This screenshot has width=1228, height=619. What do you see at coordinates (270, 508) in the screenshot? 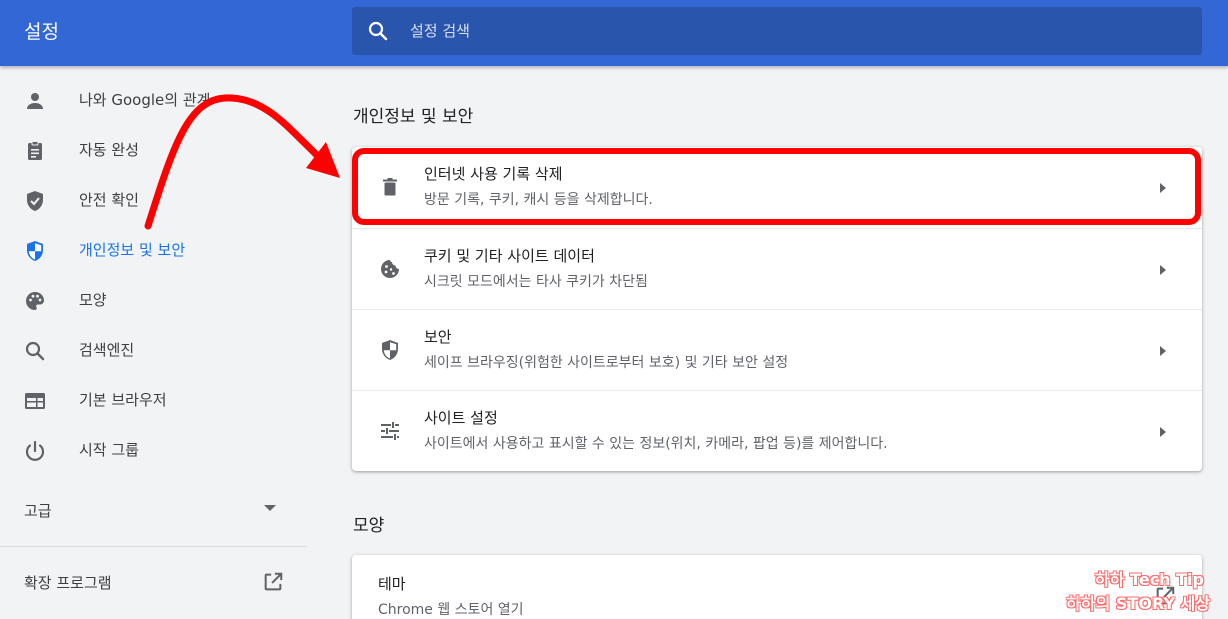
I see `chevron-down-icon` at bounding box center [270, 508].